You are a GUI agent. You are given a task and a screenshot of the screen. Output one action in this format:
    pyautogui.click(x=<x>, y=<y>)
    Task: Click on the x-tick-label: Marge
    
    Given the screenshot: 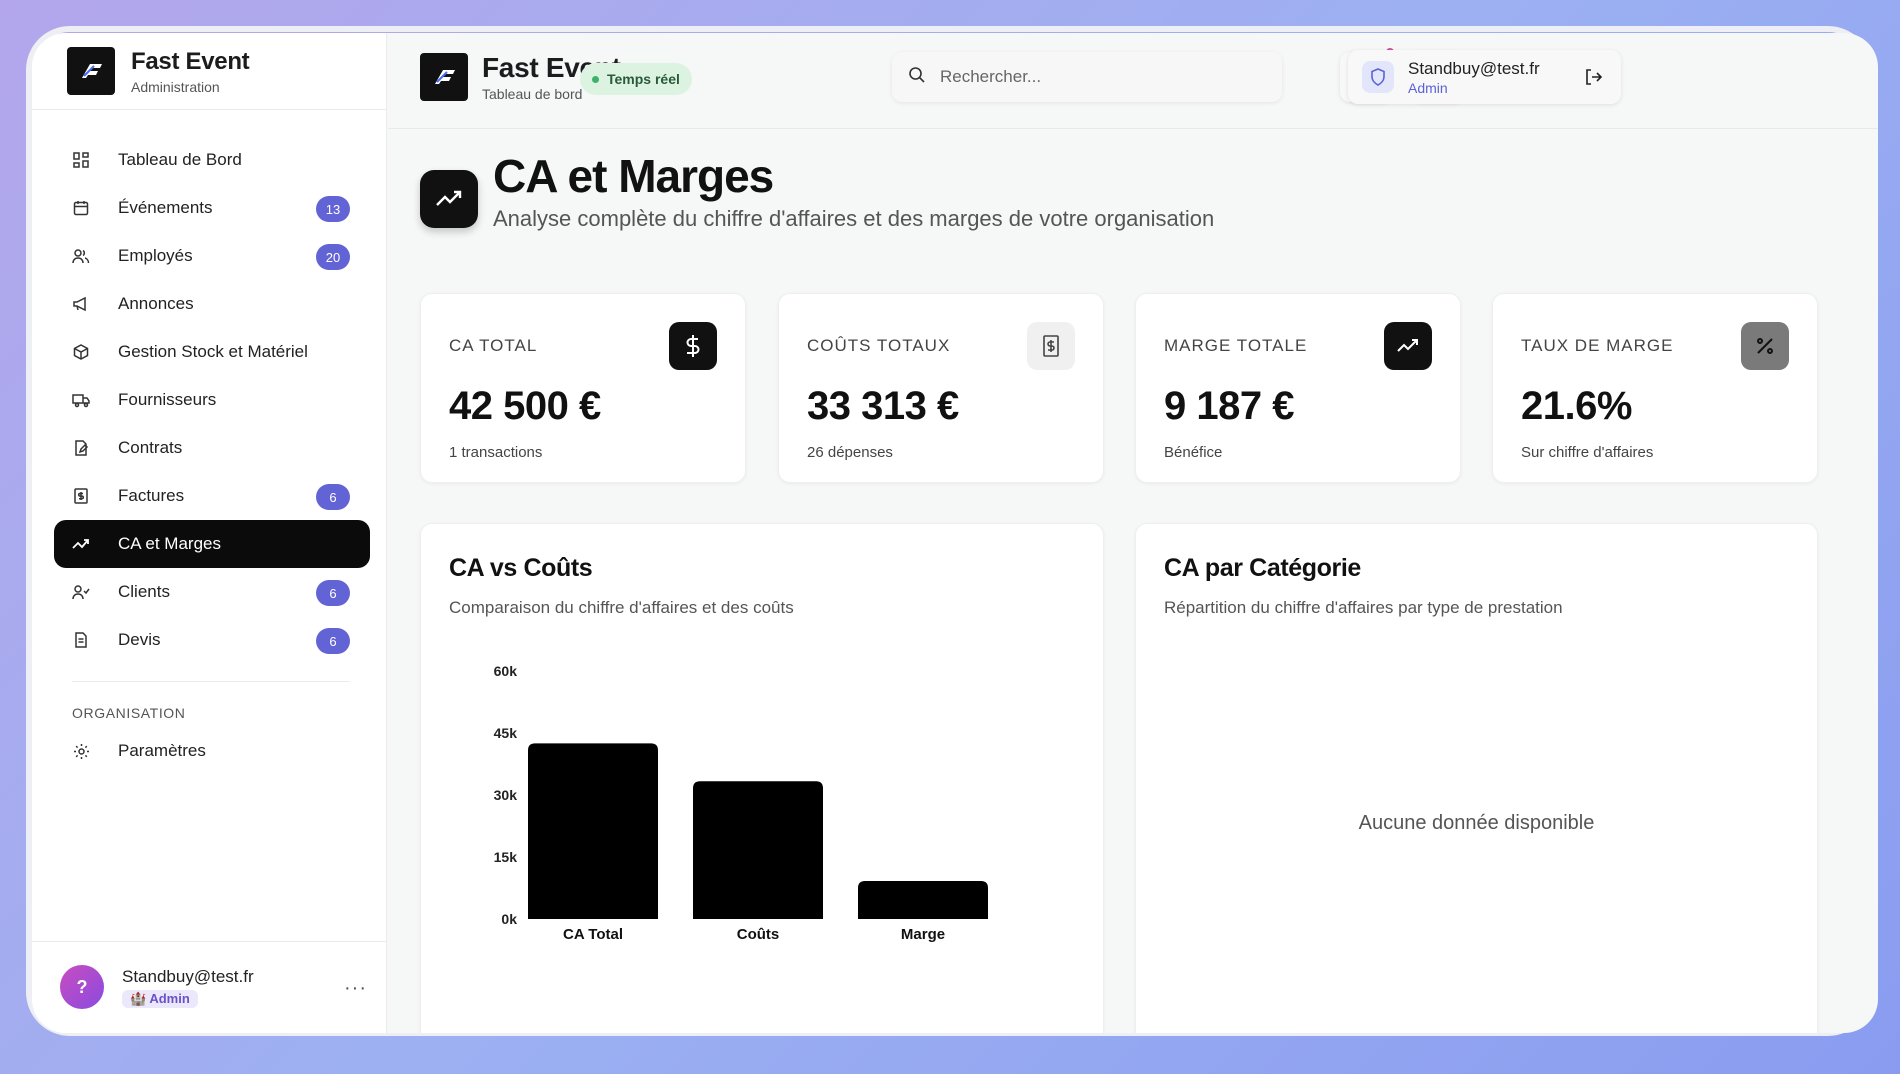 What is the action you would take?
    pyautogui.click(x=923, y=934)
    